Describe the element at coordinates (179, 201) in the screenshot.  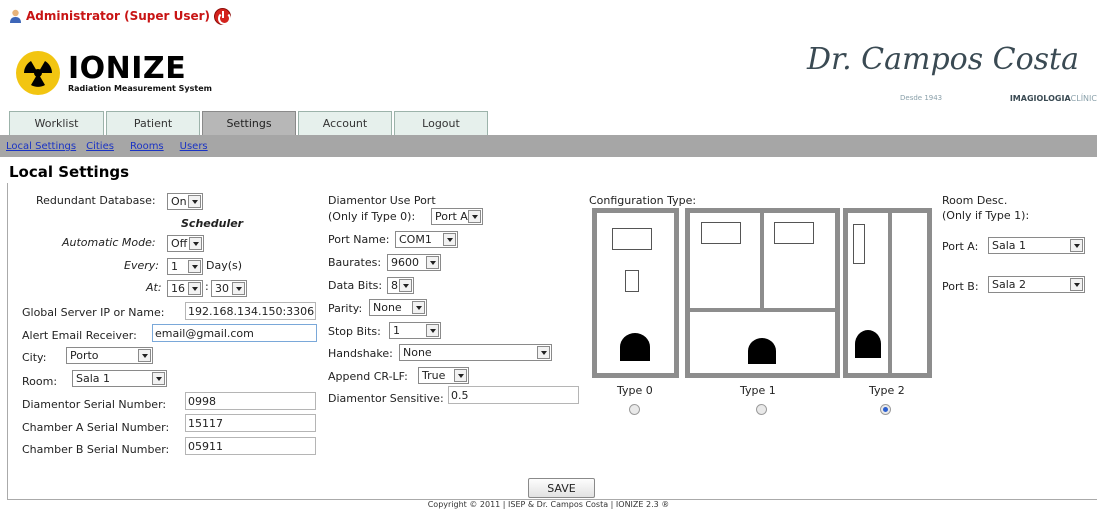
I see `redundant-db-value: On` at that location.